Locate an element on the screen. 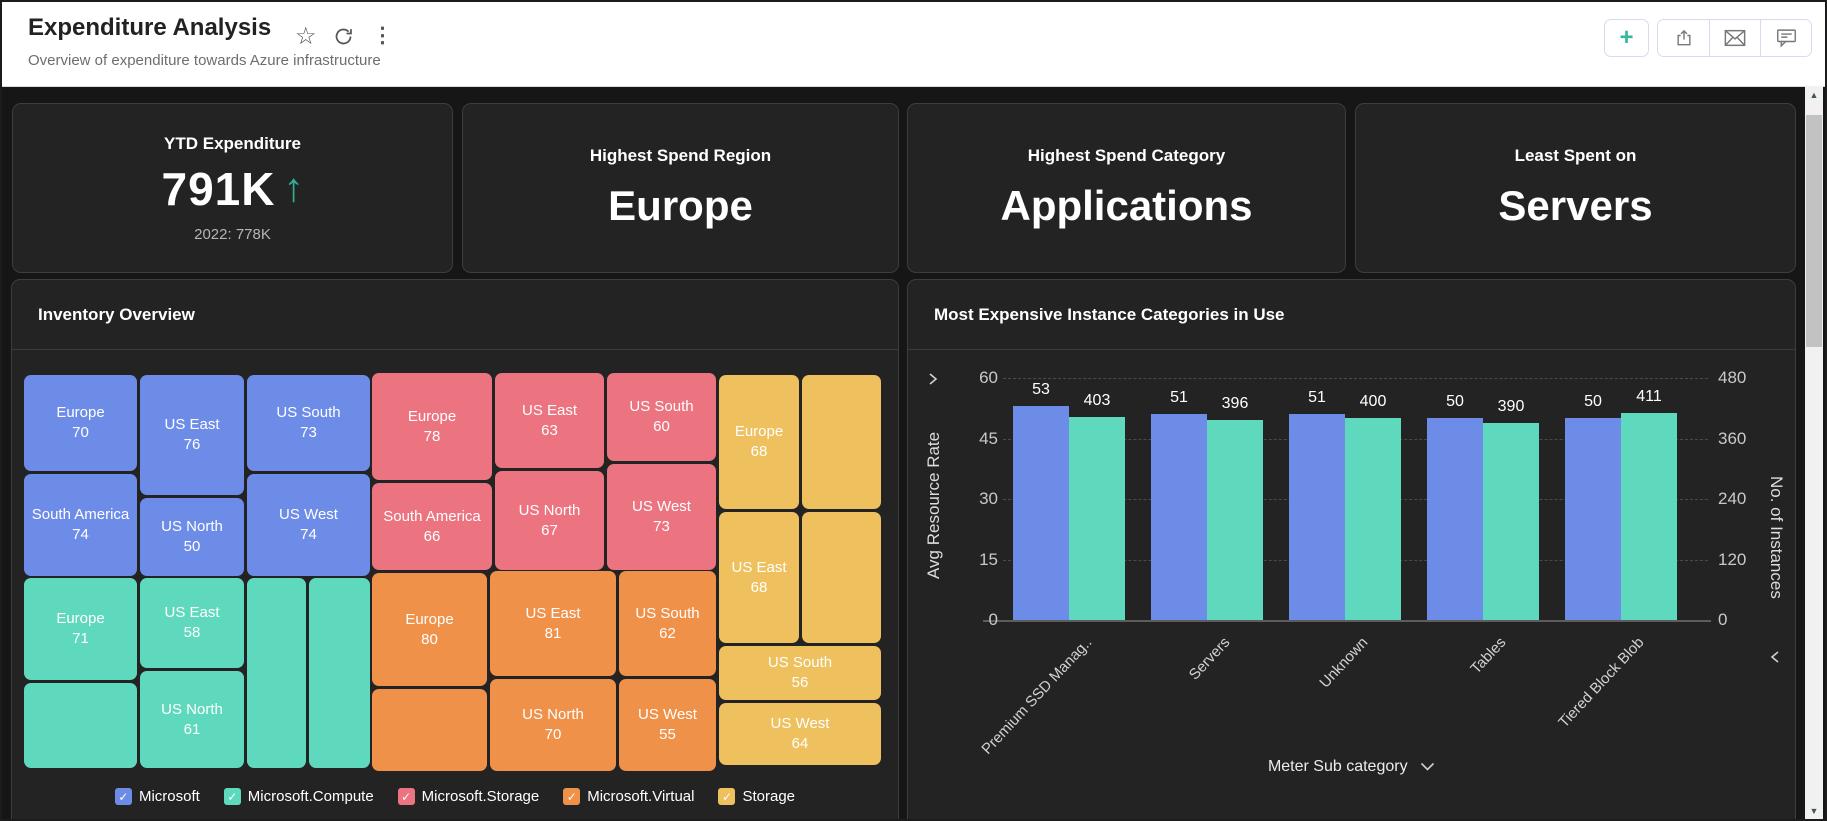  treemap-block-value: 56 is located at coordinates (800, 682).